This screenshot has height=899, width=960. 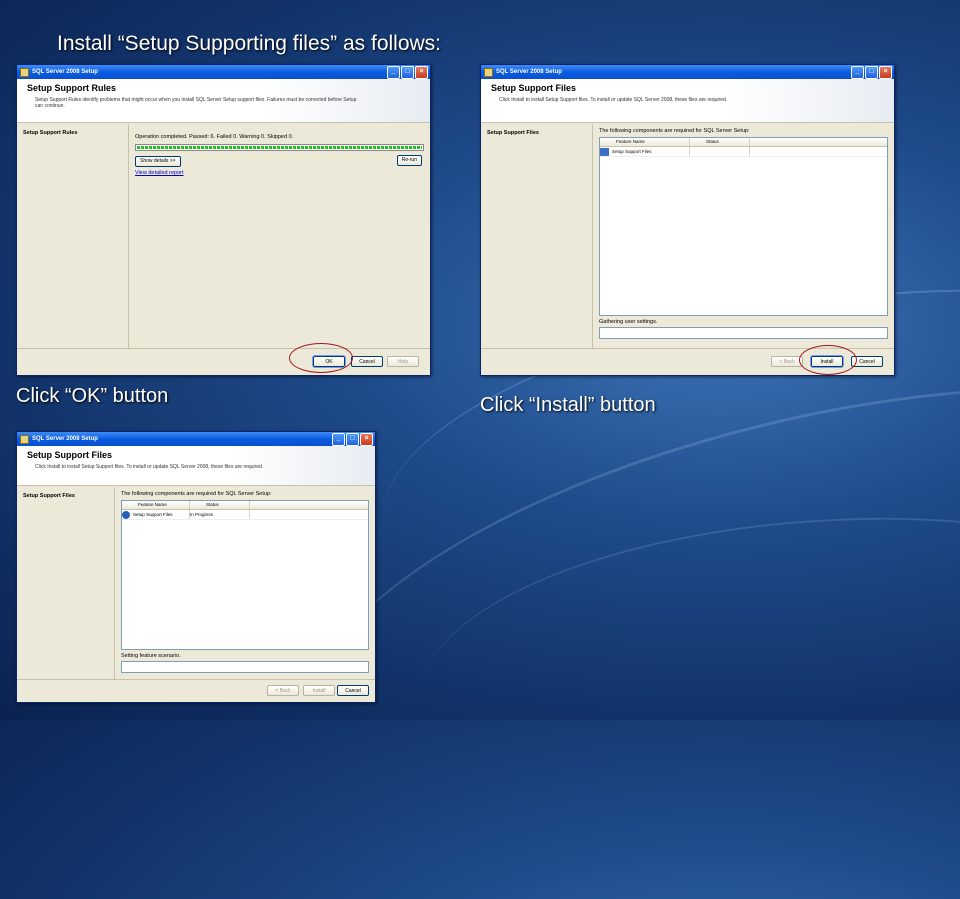 What do you see at coordinates (220, 514) in the screenshot?
I see `feature-status: In Progress` at bounding box center [220, 514].